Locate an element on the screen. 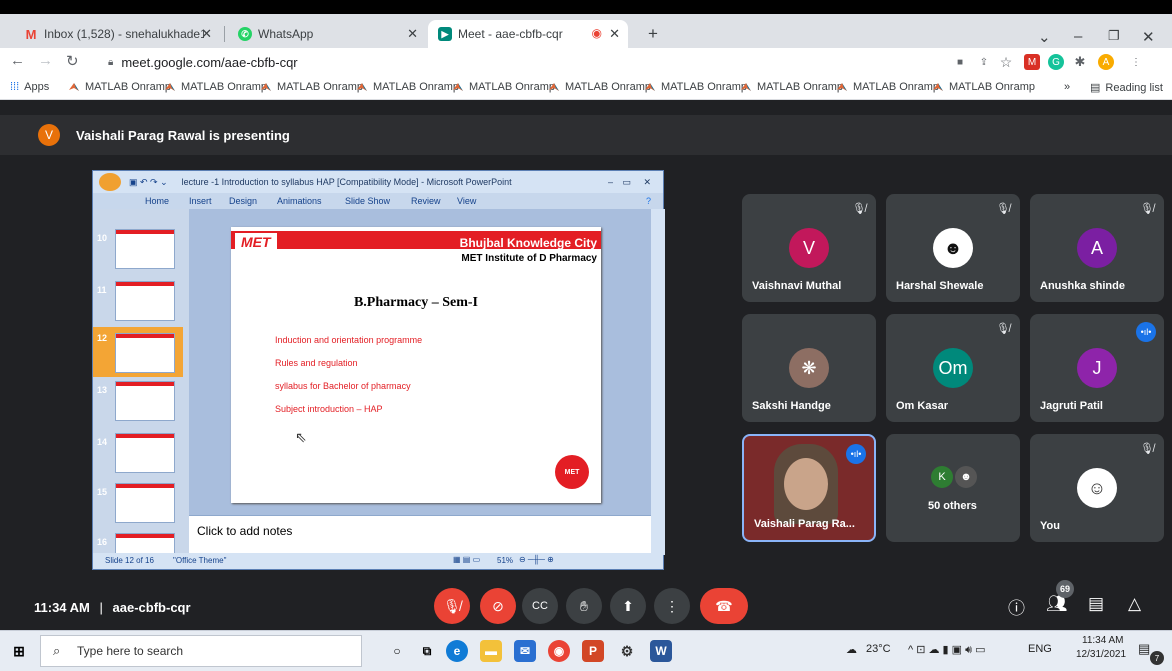 The width and height of the screenshot is (1172, 671). thumb-number: 16 is located at coordinates (102, 542).